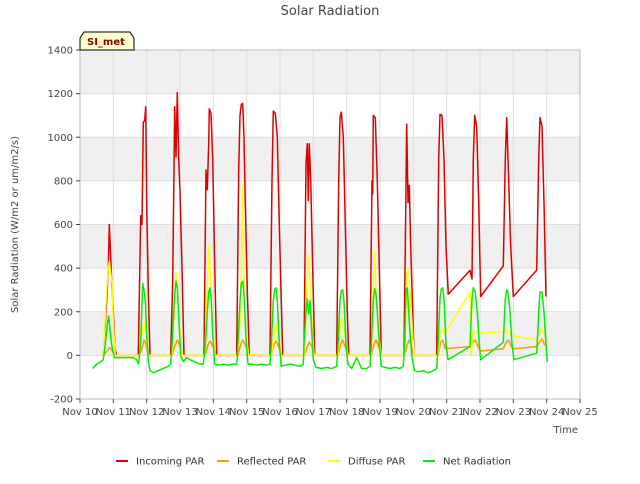 The width and height of the screenshot is (640, 484). What do you see at coordinates (313, 412) in the screenshot?
I see `x-tick-label: Nov 17` at bounding box center [313, 412].